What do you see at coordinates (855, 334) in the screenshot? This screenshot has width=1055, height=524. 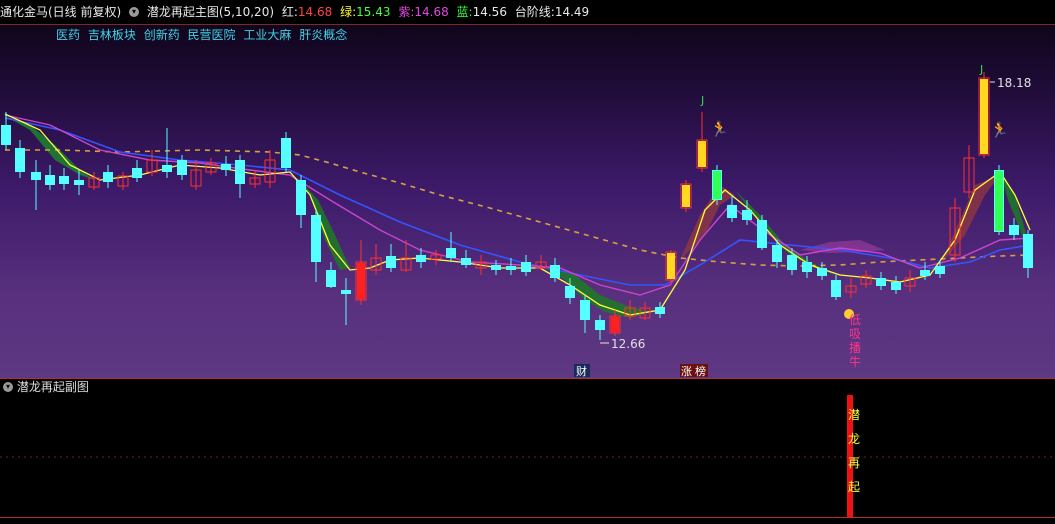 I see `vertical-char: 吸` at bounding box center [855, 334].